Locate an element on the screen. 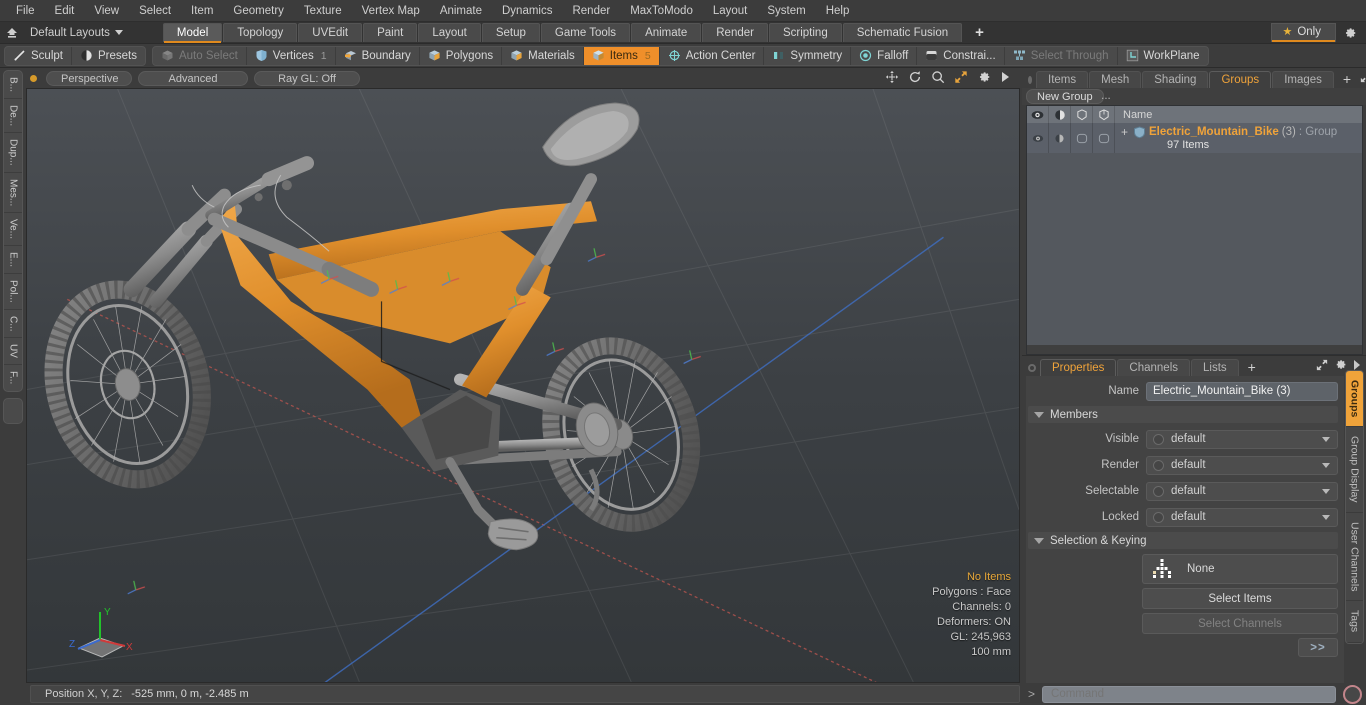 This screenshot has width=1366, height=705. layout-tab-game-tools: Game Tools is located at coordinates (585, 32).